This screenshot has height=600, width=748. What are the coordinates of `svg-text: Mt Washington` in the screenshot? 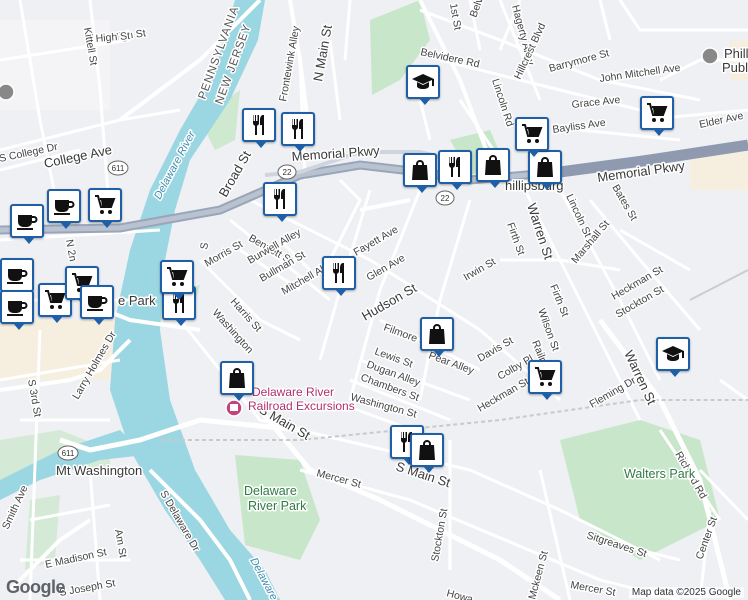 It's located at (99, 470).